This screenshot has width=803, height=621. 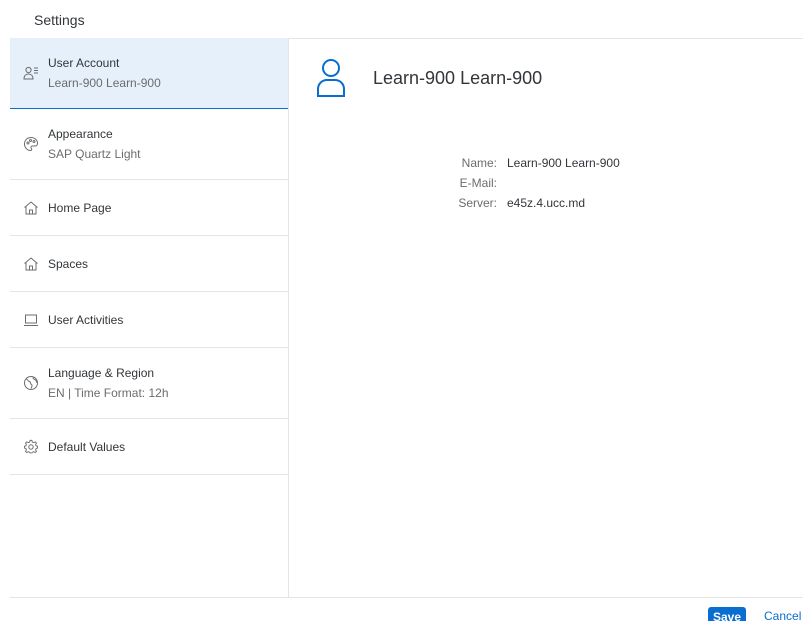 What do you see at coordinates (68, 263) in the screenshot?
I see `sidebar-item-label: Spaces` at bounding box center [68, 263].